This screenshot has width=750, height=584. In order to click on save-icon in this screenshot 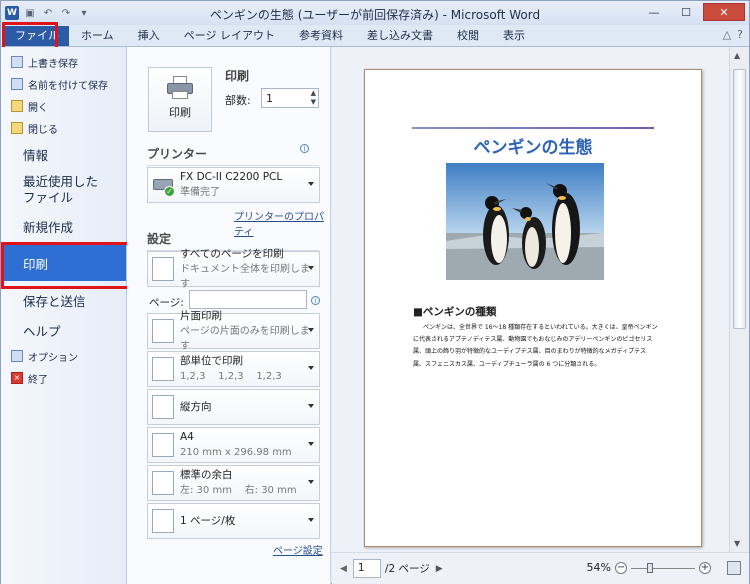, I will do `click(17, 62)`.